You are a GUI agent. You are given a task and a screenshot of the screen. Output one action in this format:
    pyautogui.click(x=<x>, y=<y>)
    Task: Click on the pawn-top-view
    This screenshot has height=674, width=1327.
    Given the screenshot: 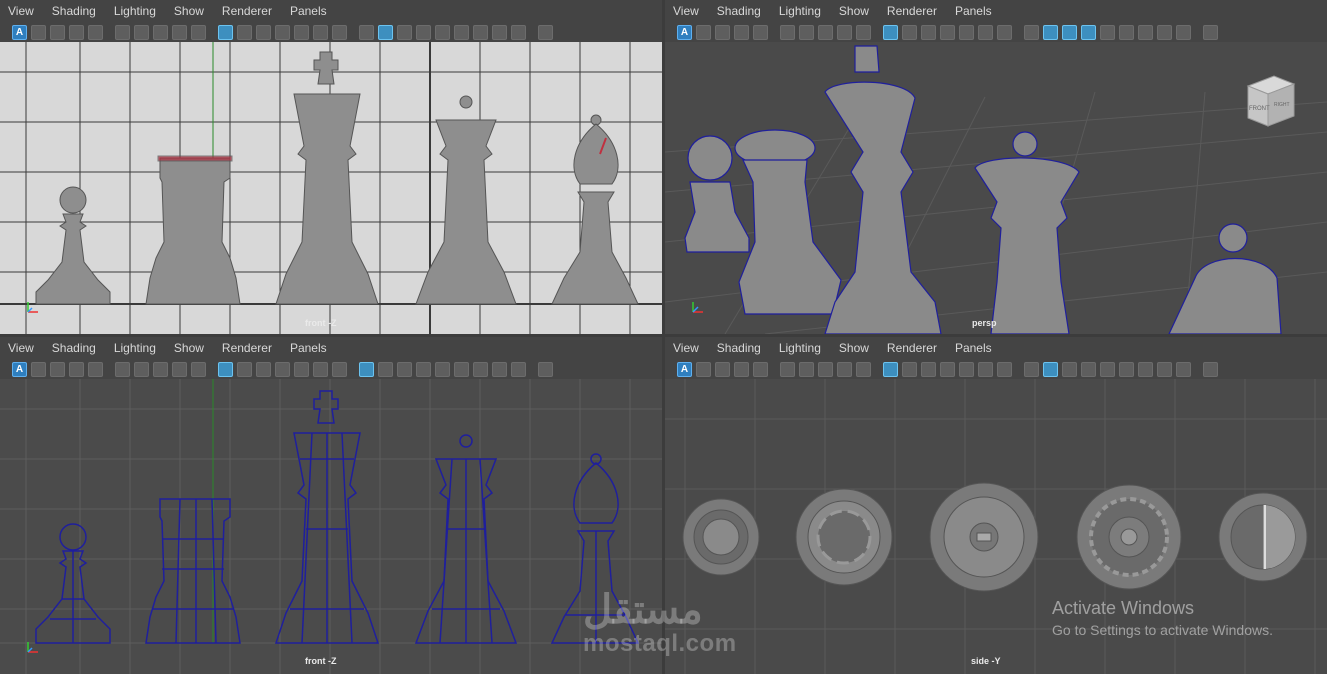 What is the action you would take?
    pyautogui.click(x=721, y=537)
    